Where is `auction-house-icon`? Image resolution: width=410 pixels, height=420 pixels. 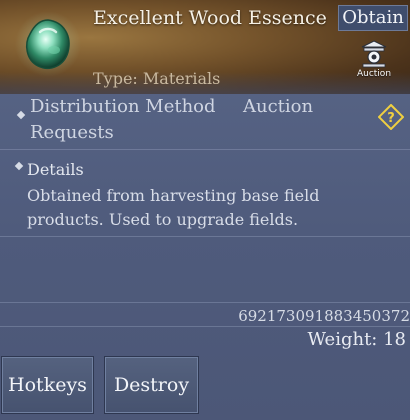 auction-house-icon is located at coordinates (374, 54).